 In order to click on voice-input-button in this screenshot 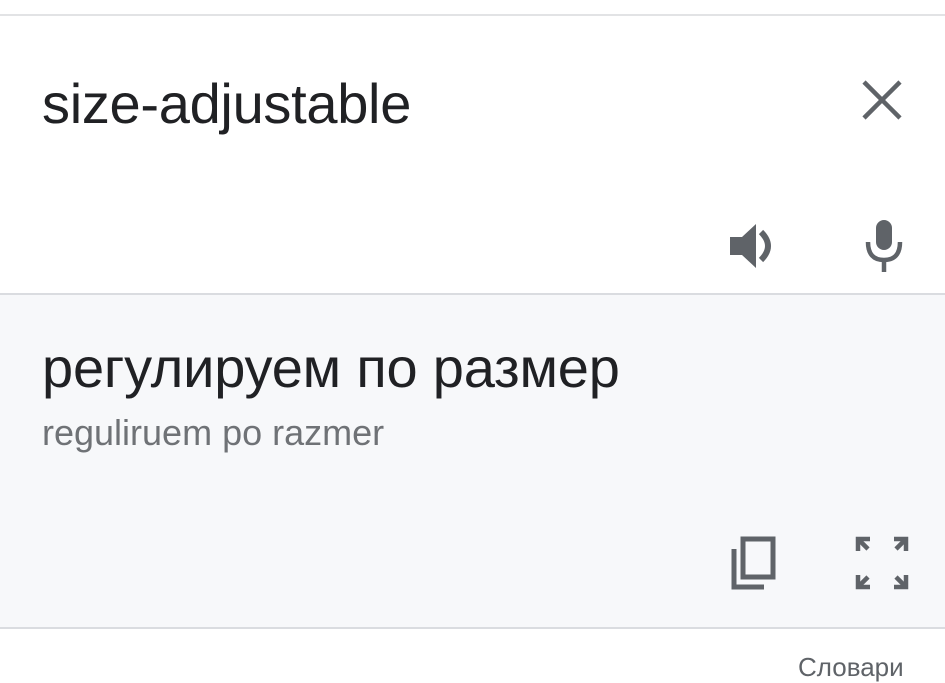, I will do `click(884, 246)`.